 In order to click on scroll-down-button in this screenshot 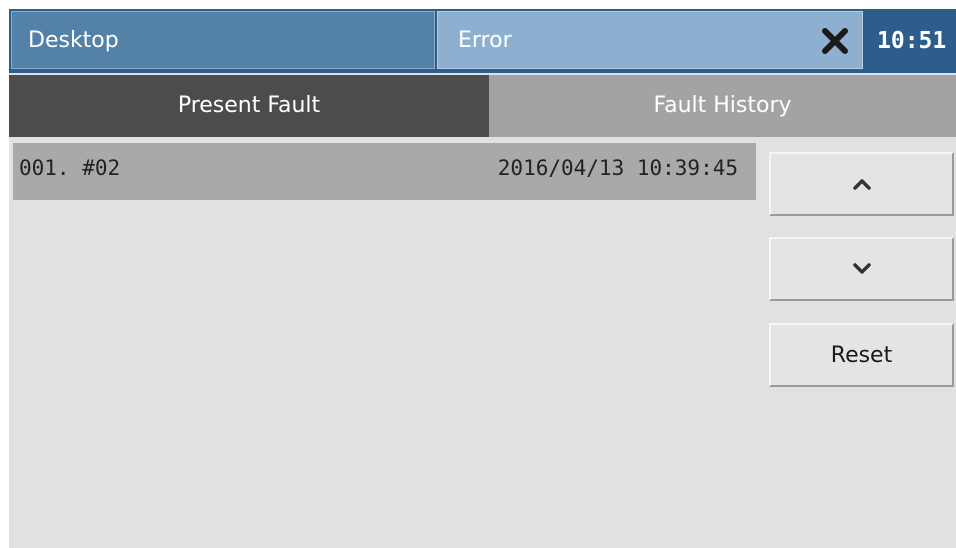, I will do `click(861, 269)`.